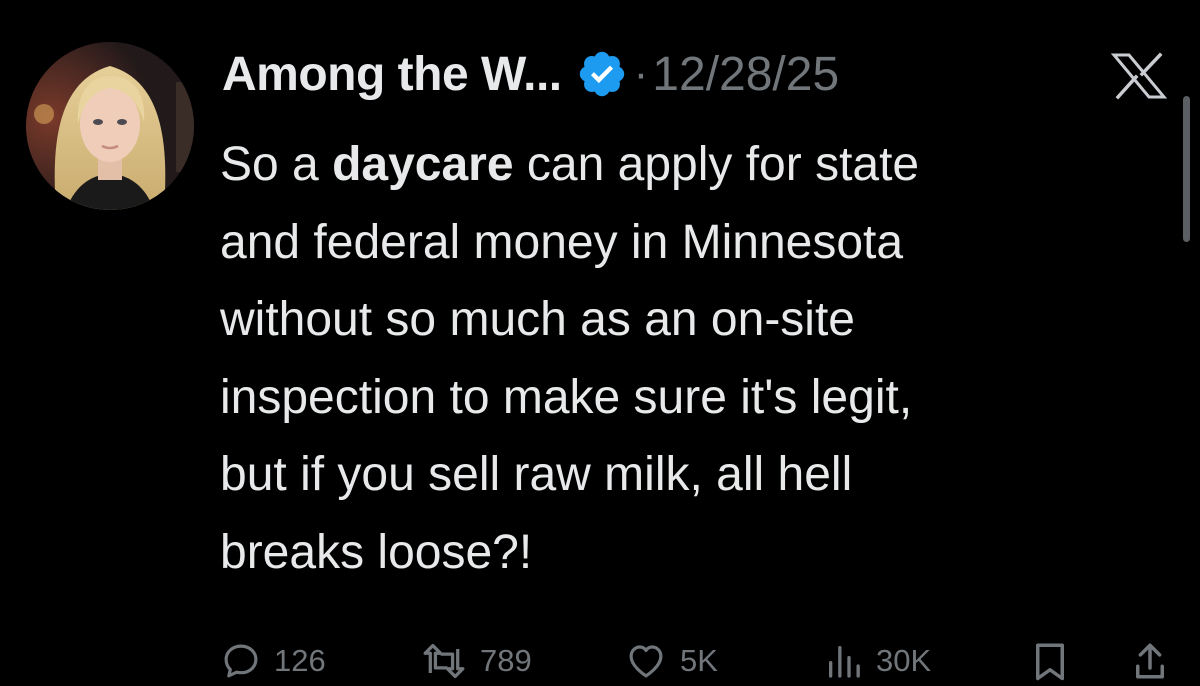 This screenshot has width=1200, height=686. I want to click on bookmark-icon, so click(1050, 662).